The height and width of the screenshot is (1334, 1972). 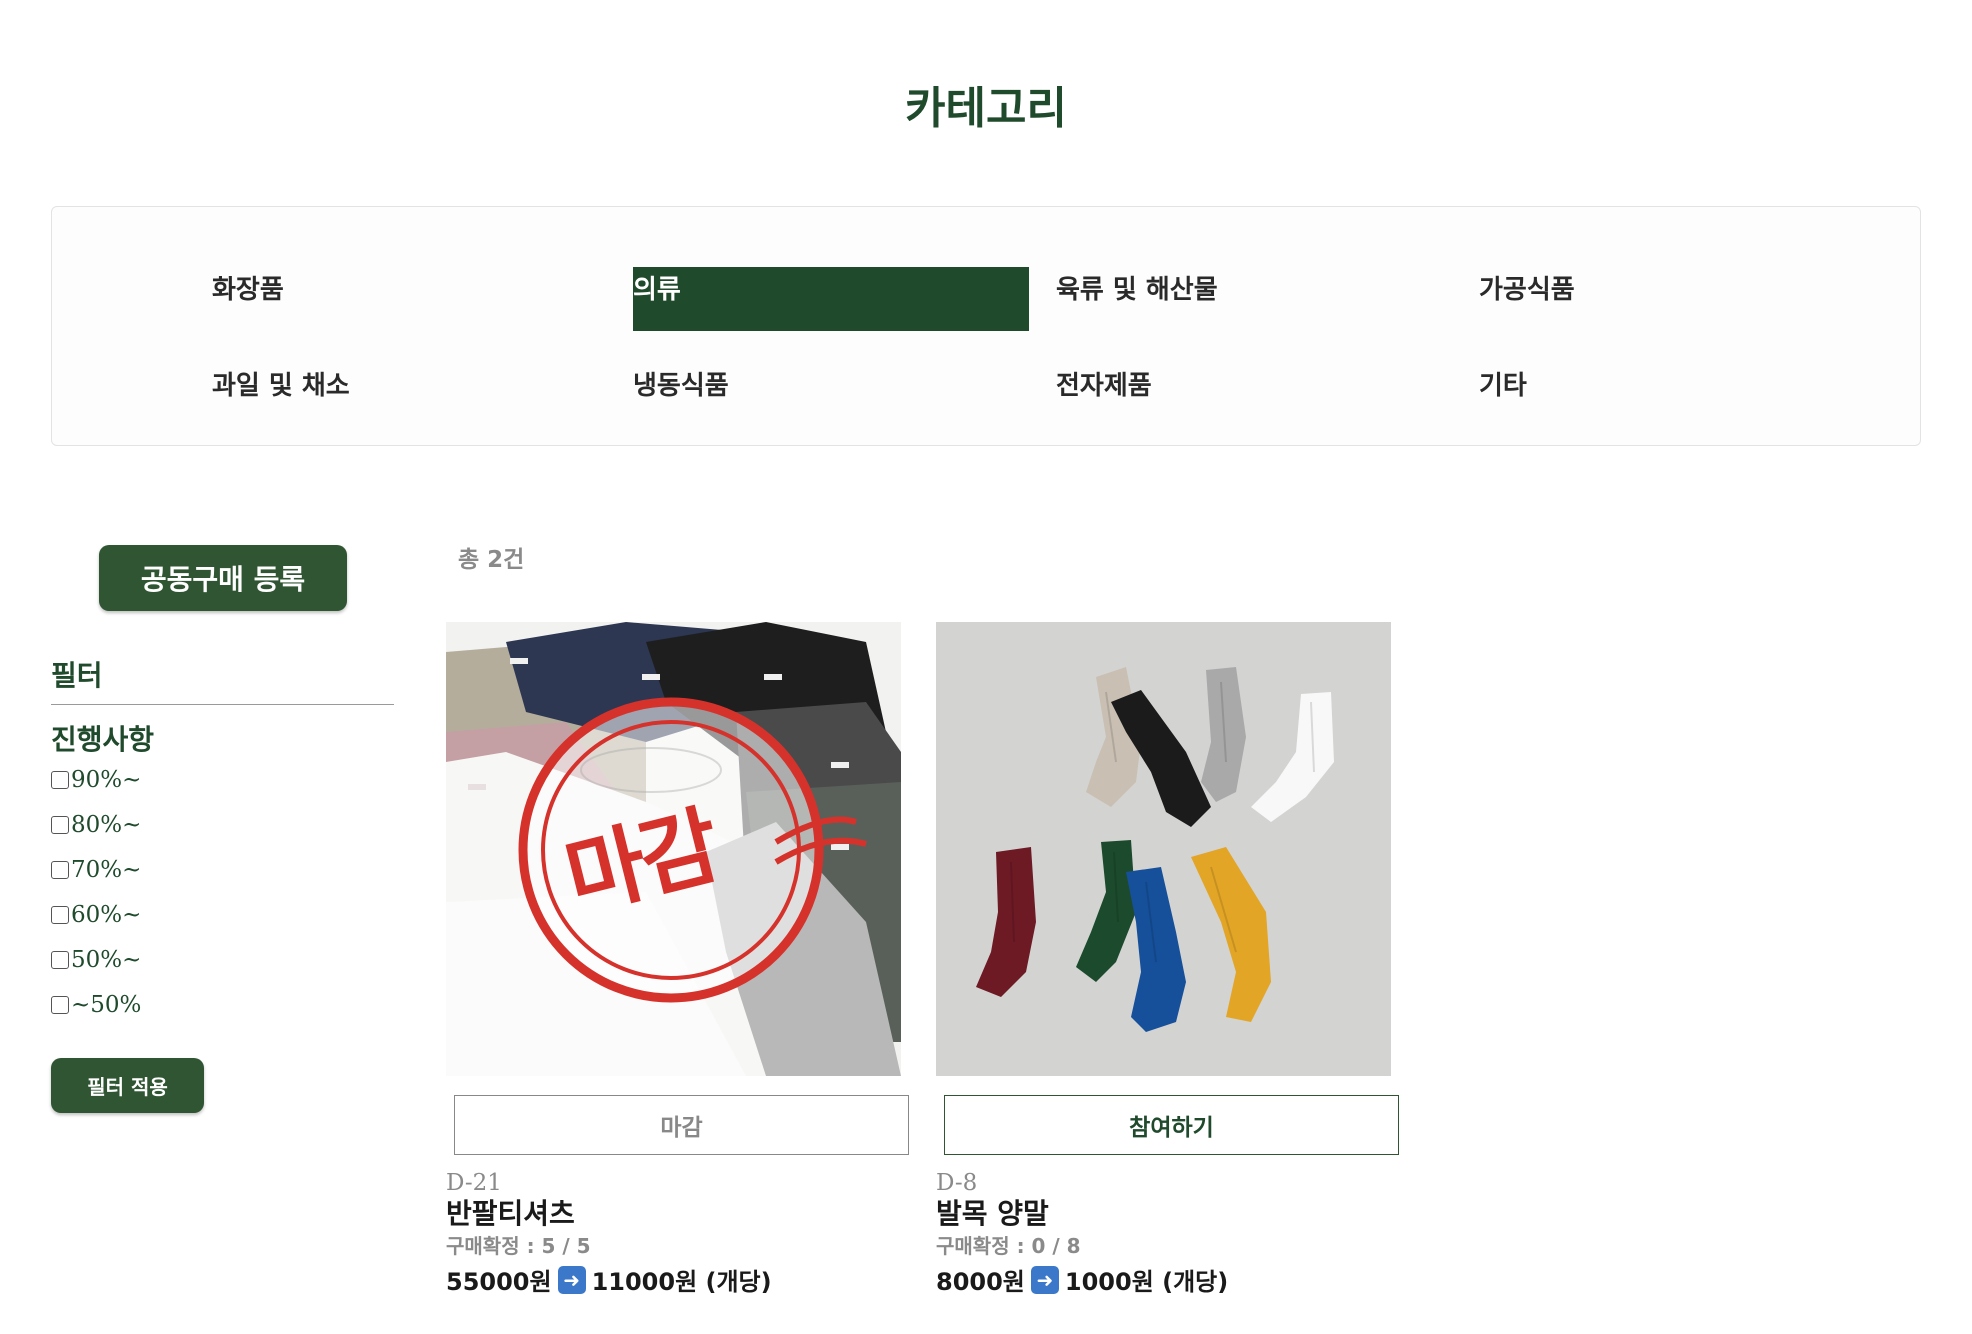 I want to click on filter-option-label: 60%~, so click(x=106, y=915).